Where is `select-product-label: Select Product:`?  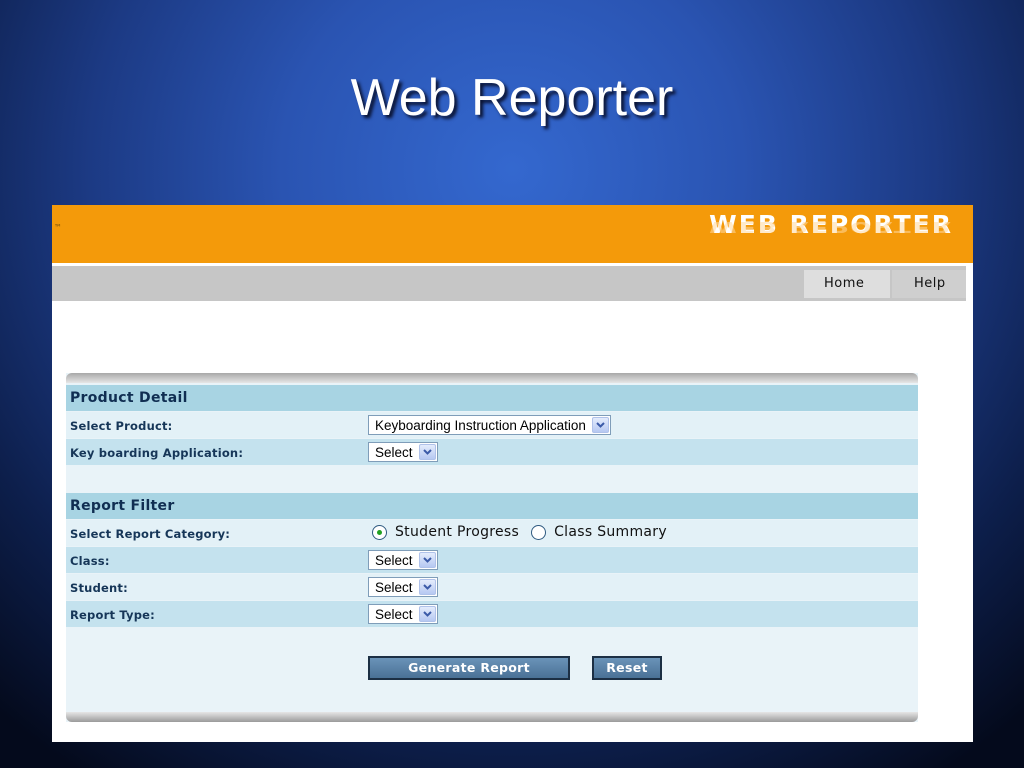 select-product-label: Select Product: is located at coordinates (121, 426).